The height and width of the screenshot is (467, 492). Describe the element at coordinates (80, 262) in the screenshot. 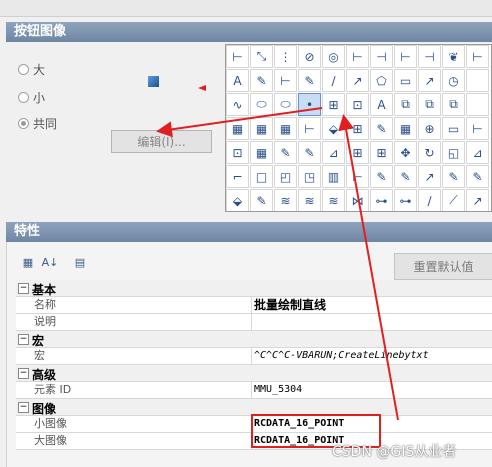

I see `property-pages-icon: ▤` at that location.